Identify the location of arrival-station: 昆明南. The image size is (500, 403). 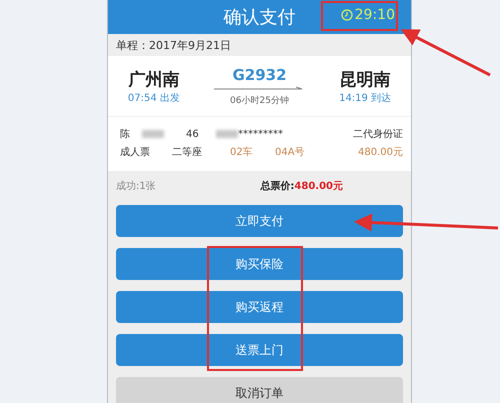
(365, 79).